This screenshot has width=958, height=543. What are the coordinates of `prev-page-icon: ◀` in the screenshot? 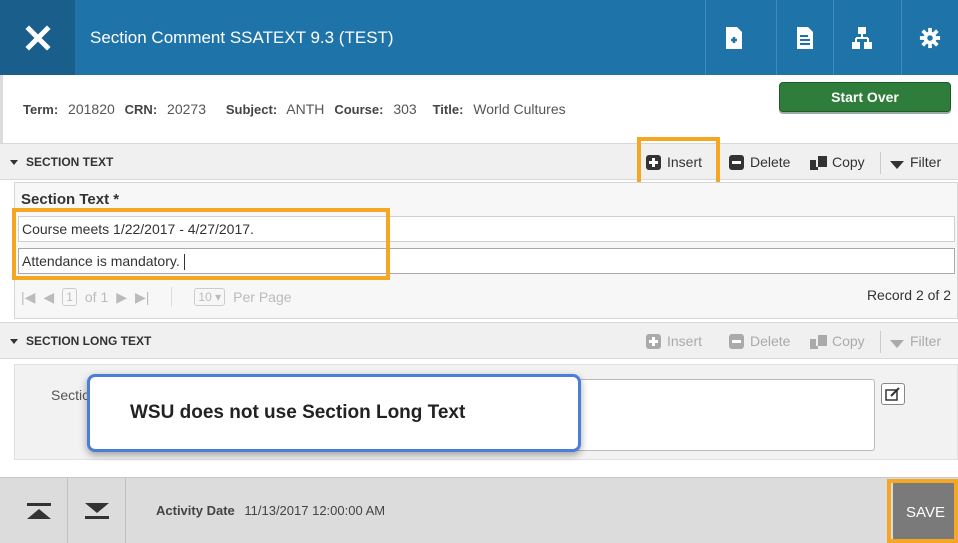 It's located at (48, 297).